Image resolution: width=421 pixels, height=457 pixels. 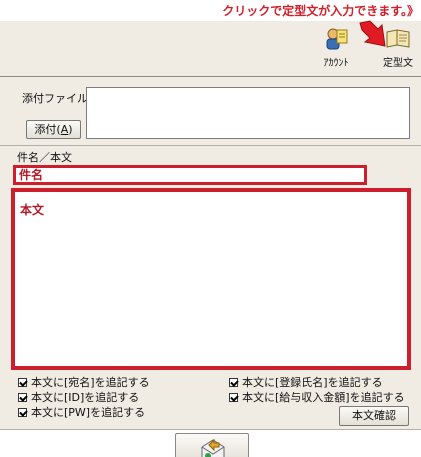 I want to click on attach-button: 添付(A), so click(x=53, y=129).